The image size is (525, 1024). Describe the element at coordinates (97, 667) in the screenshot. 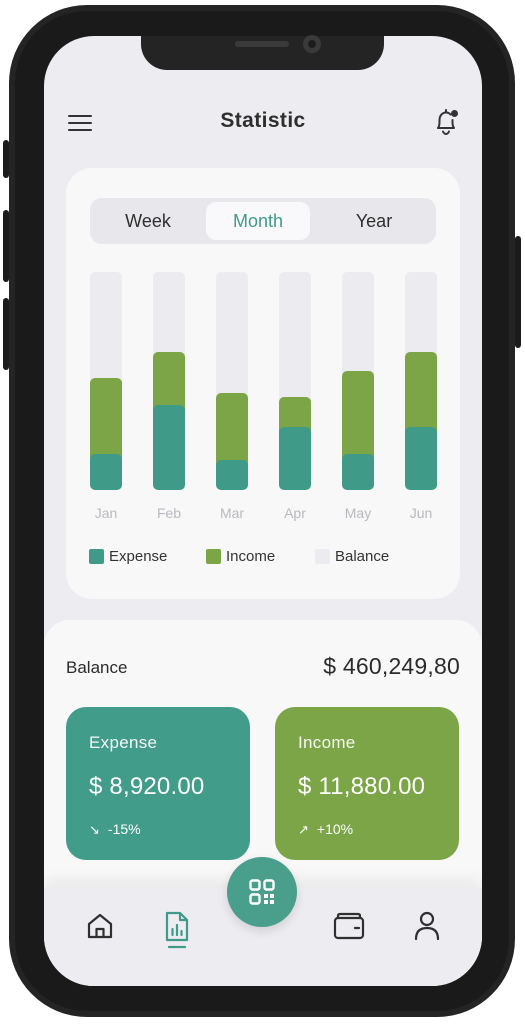

I see `balance-label: Balance` at that location.